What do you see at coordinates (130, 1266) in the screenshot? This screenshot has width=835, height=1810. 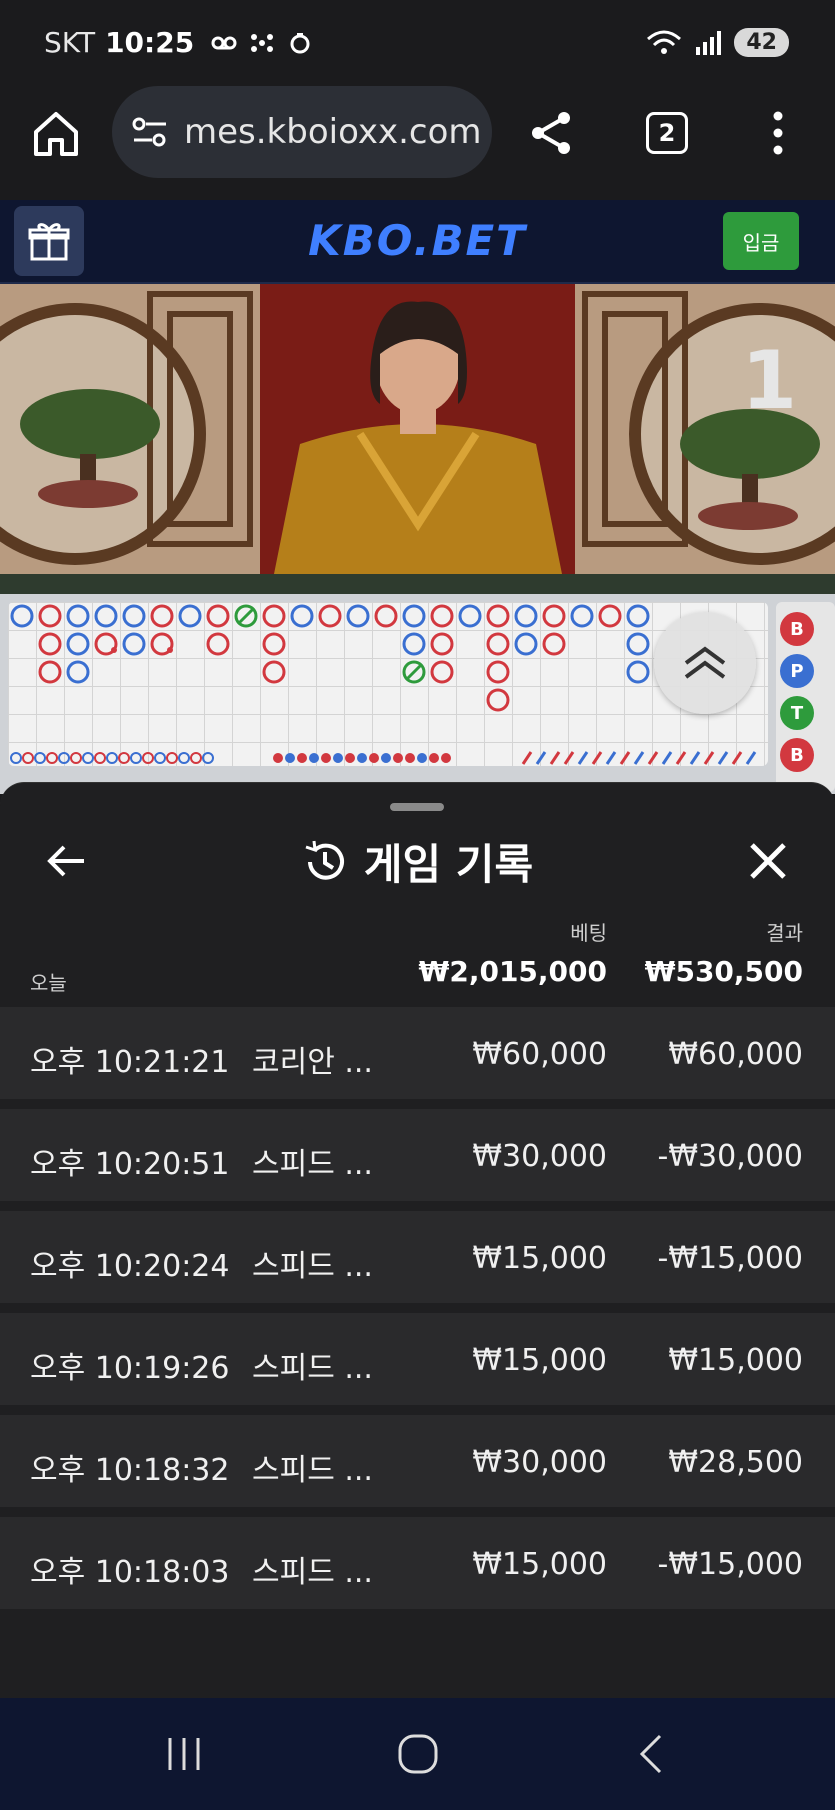 I see `row-time: 오후 10:20:24` at bounding box center [130, 1266].